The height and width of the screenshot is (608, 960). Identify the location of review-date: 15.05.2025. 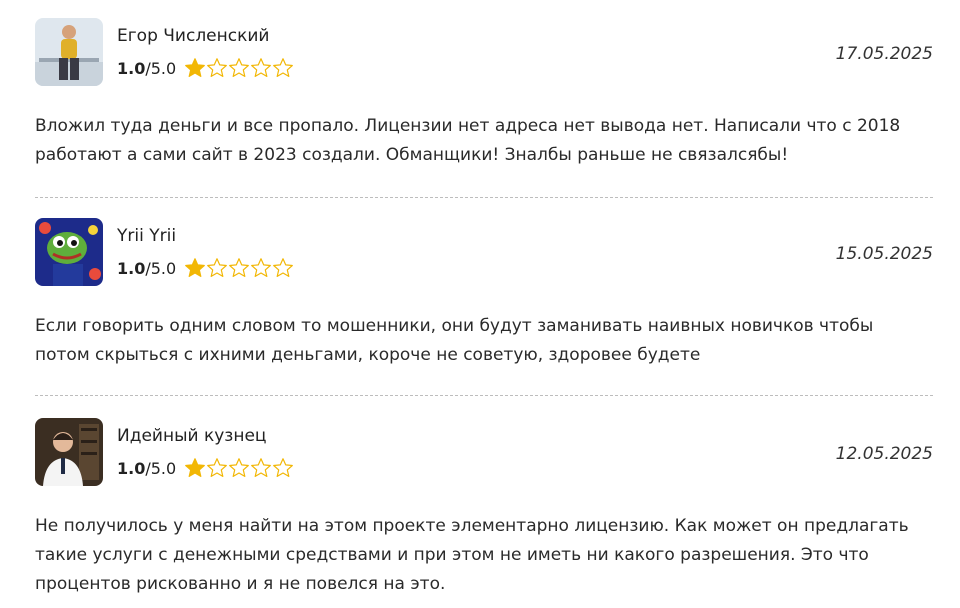
(884, 254).